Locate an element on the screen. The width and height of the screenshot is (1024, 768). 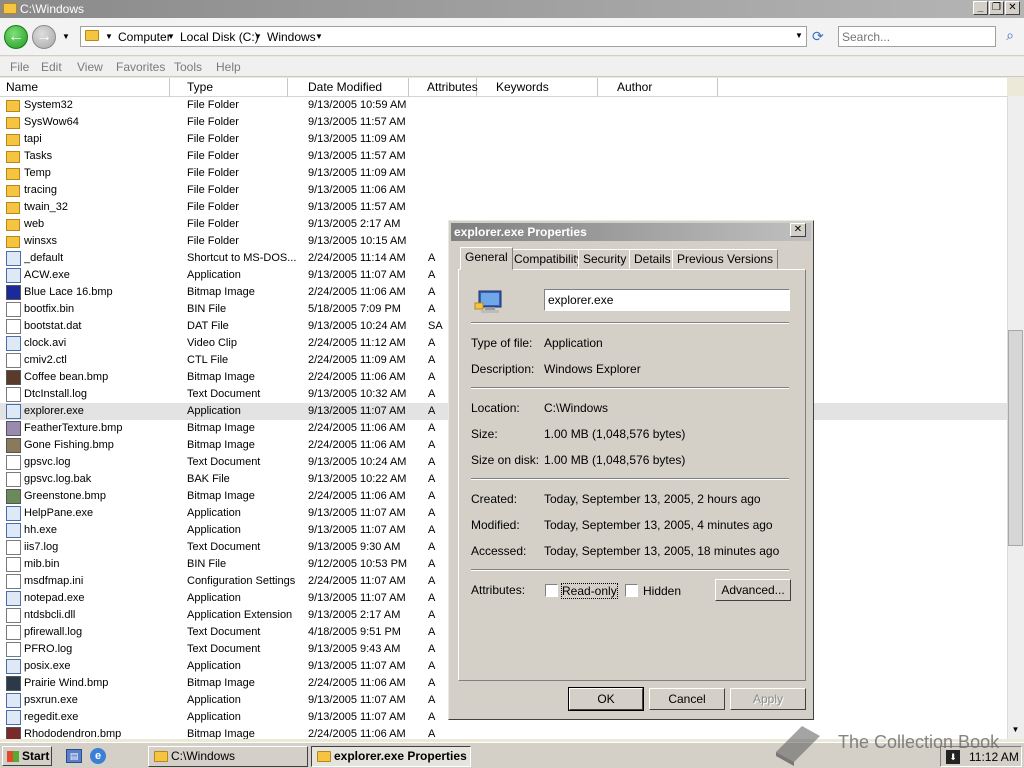
file-type: DAT File is located at coordinates (208, 326).